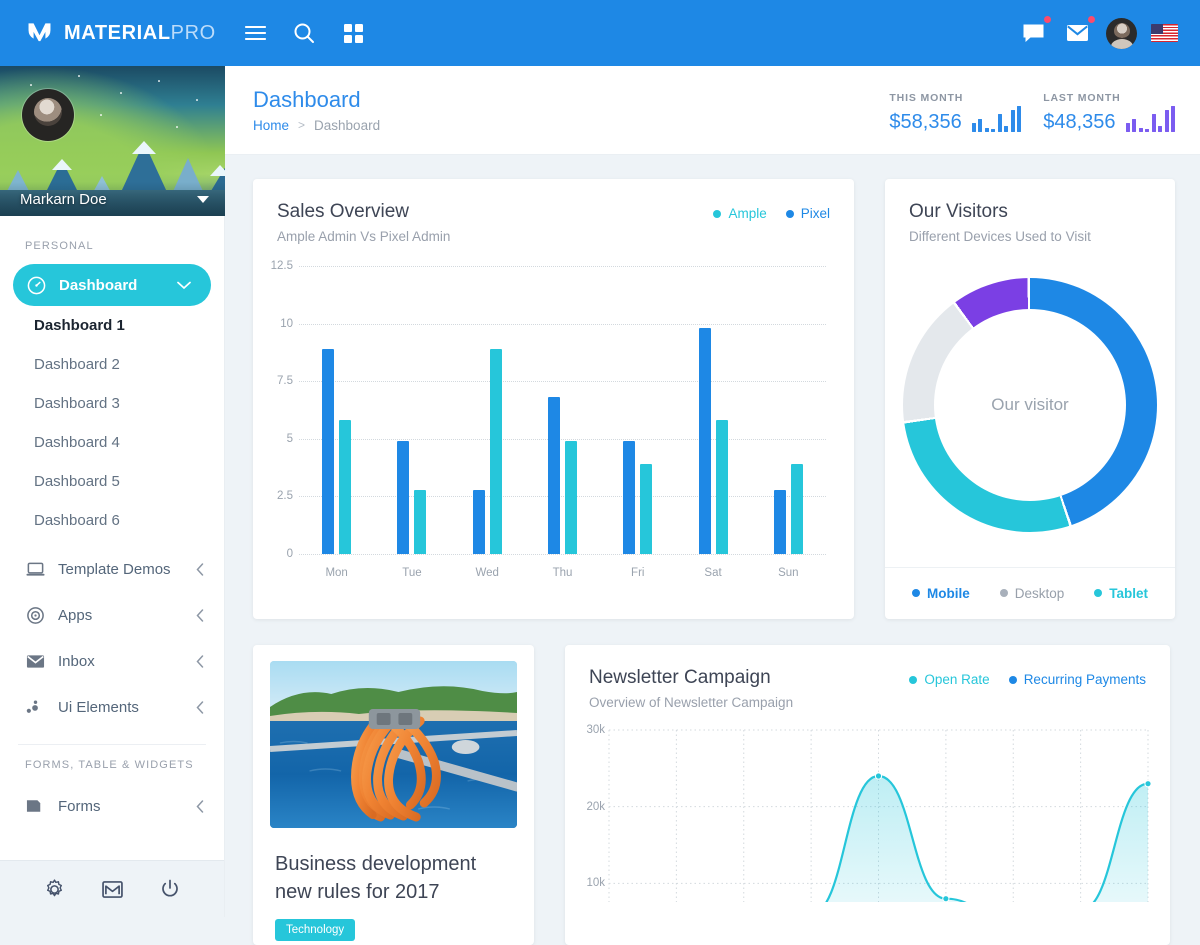 The height and width of the screenshot is (945, 1200). I want to click on legend-label-open-rate: Open Rate, so click(957, 679).